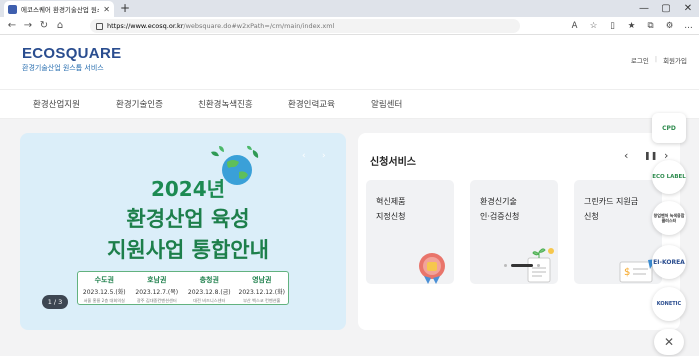  What do you see at coordinates (432, 268) in the screenshot?
I see `award-badge-icon` at bounding box center [432, 268].